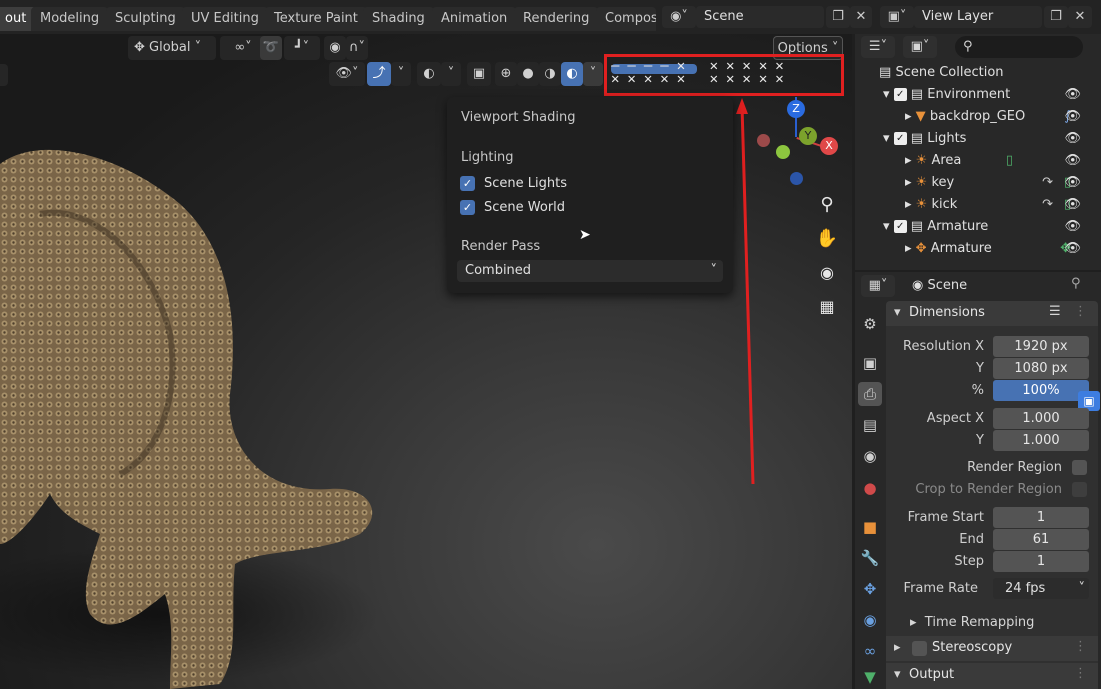 This screenshot has height=689, width=1101. Describe the element at coordinates (451, 74) in the screenshot. I see `overlays-dropdown-icon: ˅` at that location.